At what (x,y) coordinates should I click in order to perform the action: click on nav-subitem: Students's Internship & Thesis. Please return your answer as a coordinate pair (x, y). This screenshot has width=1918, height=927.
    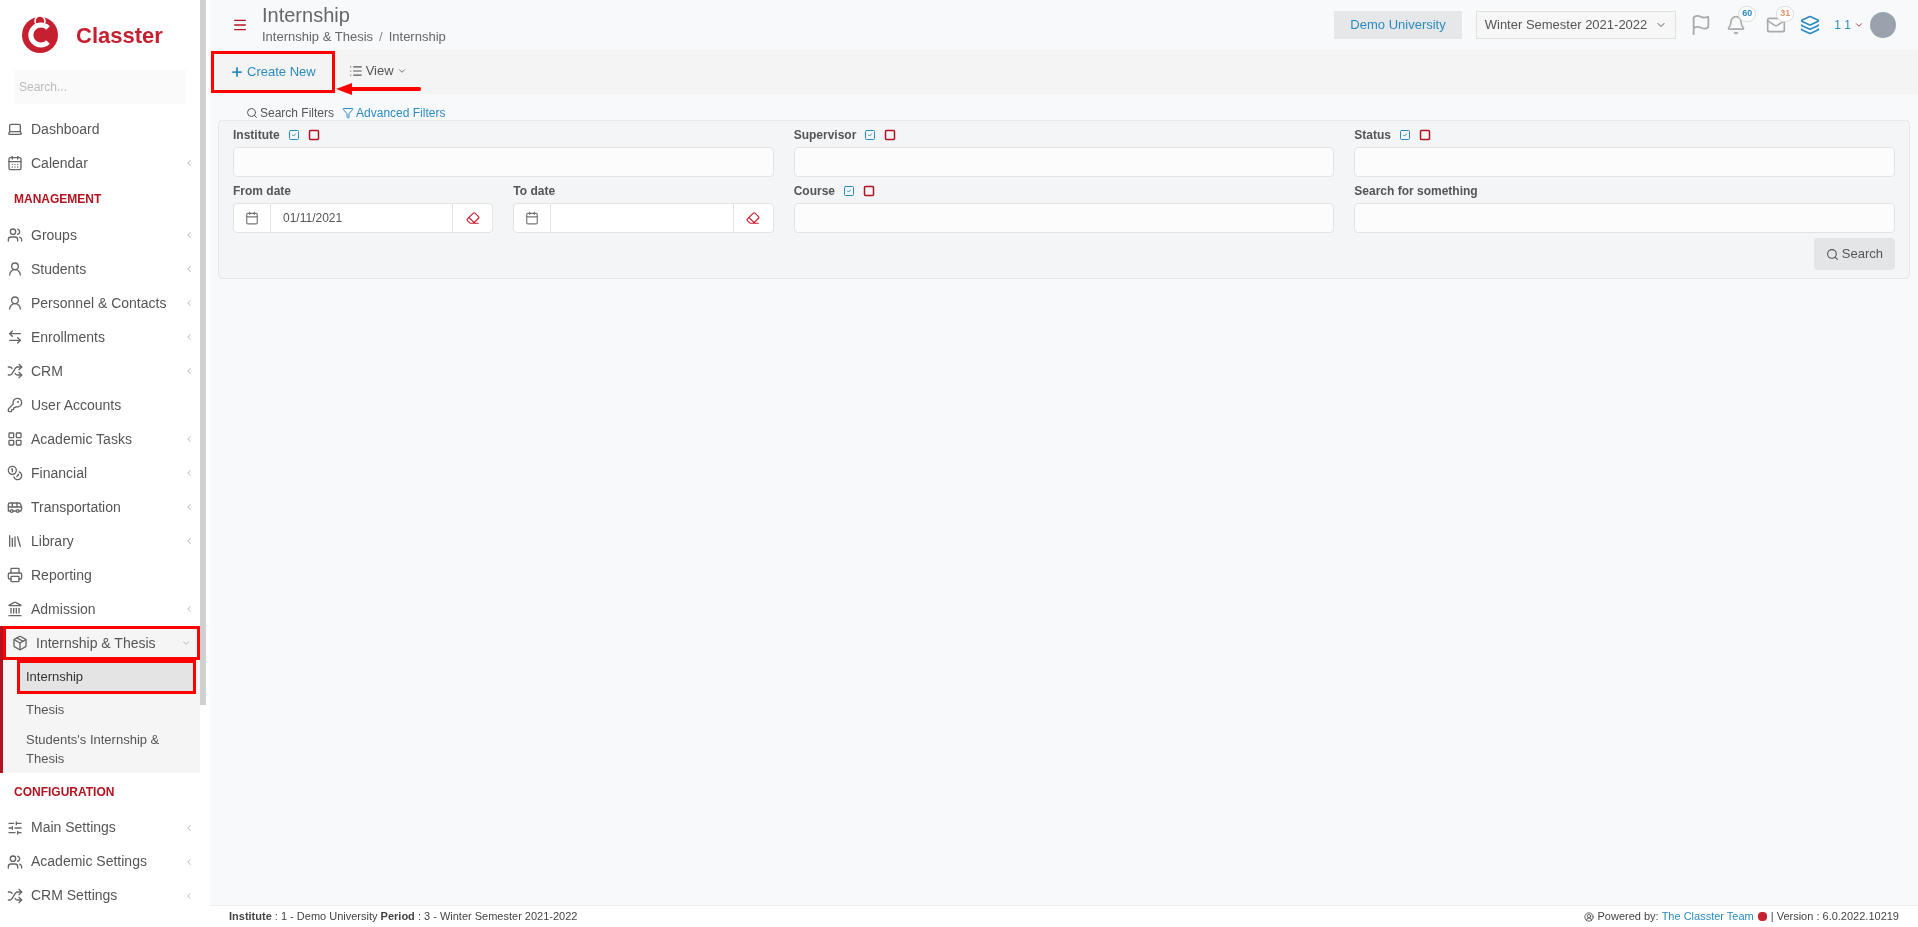
    Looking at the image, I should click on (106, 749).